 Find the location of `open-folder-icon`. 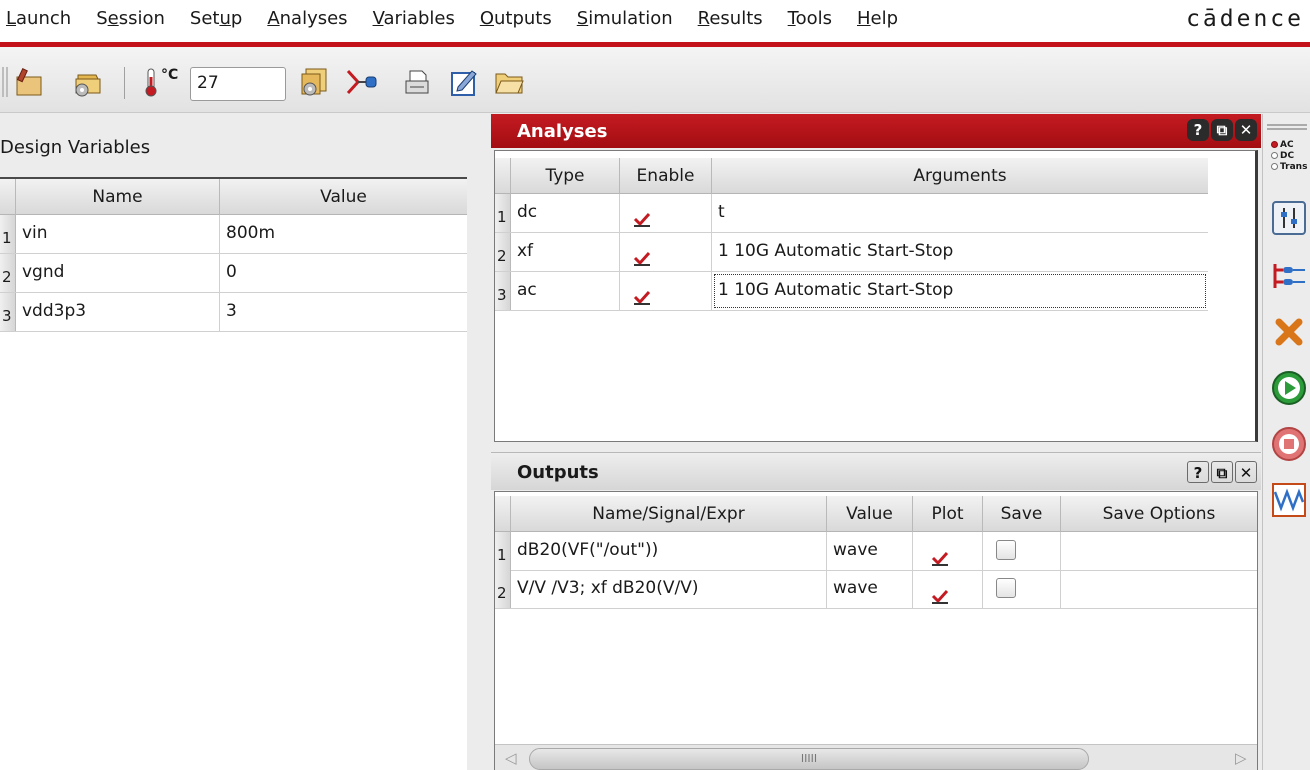

open-folder-icon is located at coordinates (509, 82).